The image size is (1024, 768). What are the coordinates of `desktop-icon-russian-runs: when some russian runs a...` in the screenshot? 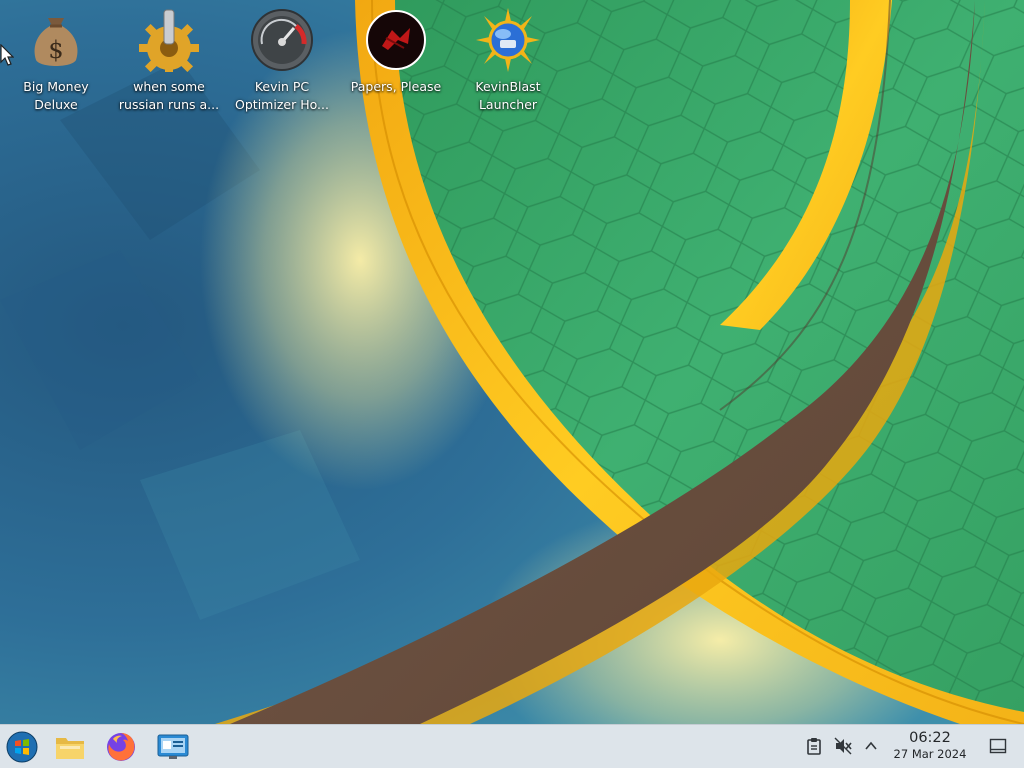 It's located at (169, 61).